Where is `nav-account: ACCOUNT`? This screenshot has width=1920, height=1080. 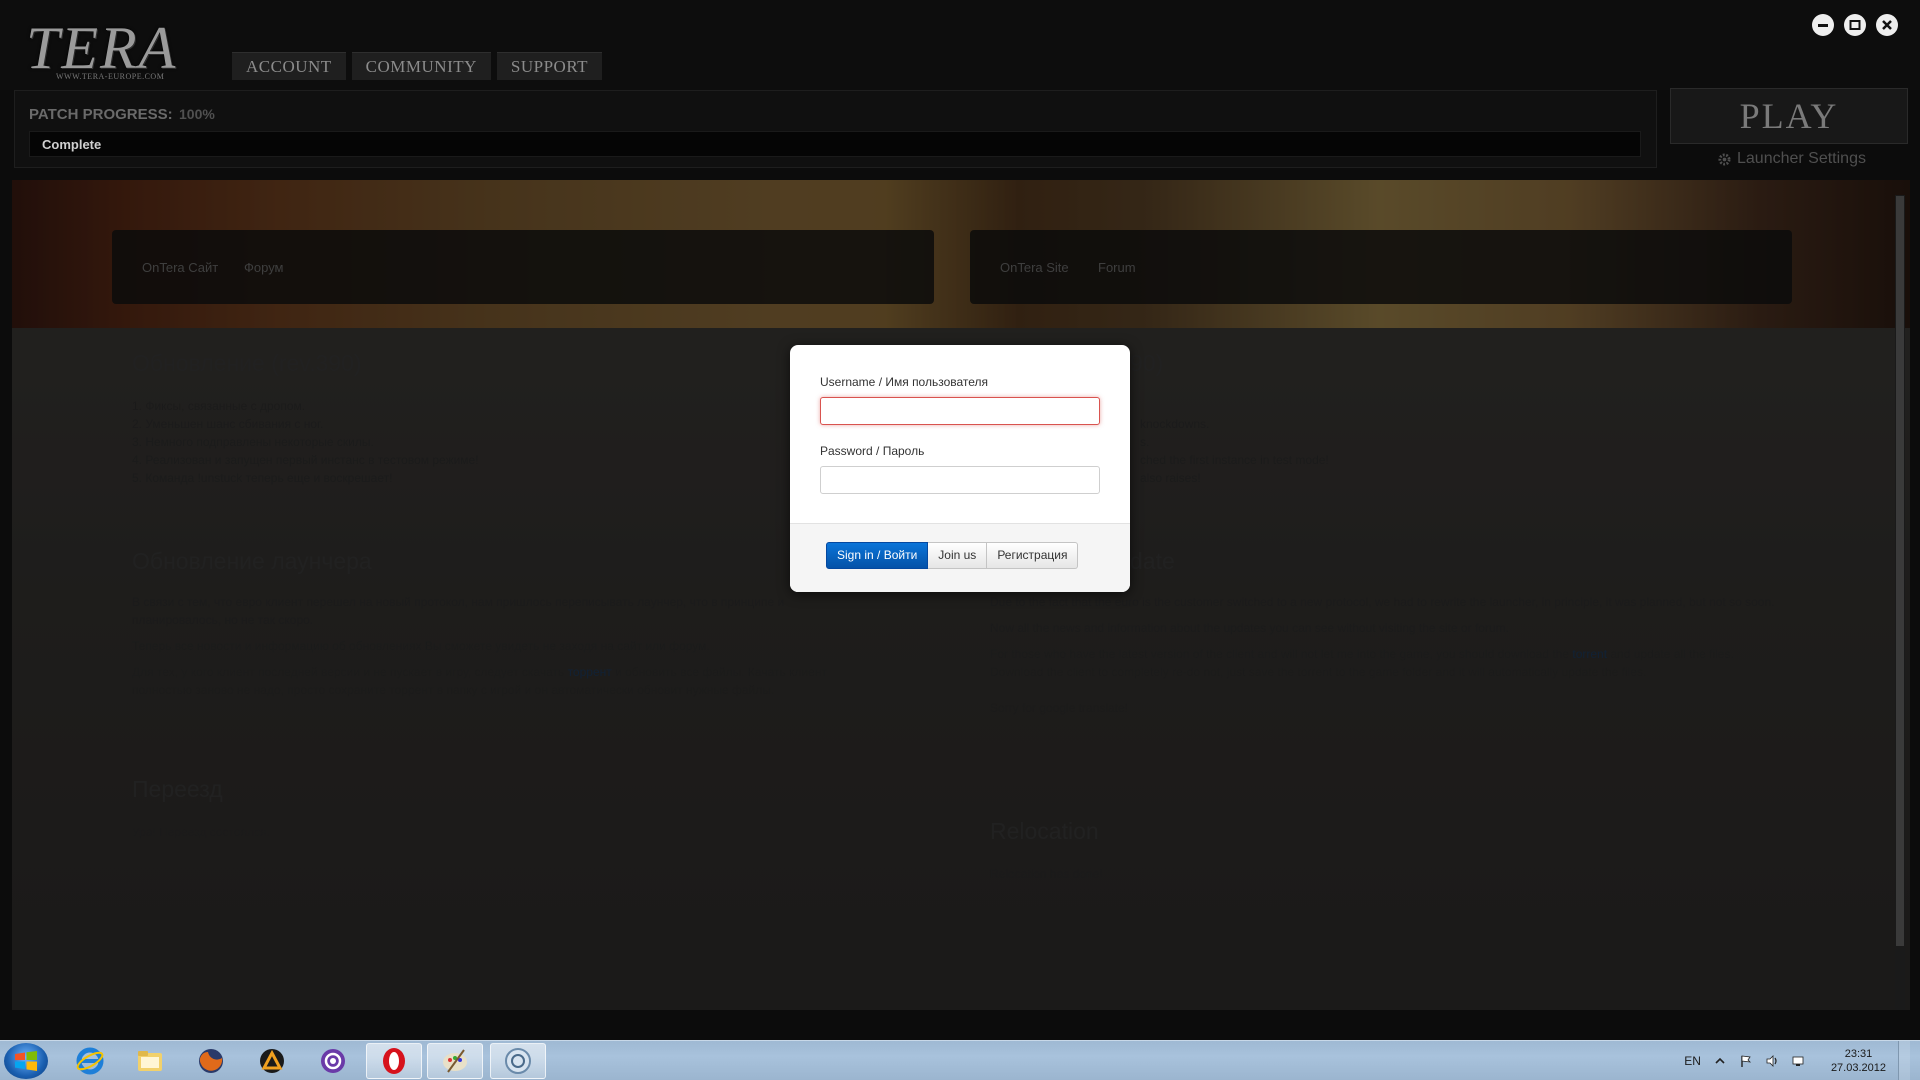 nav-account: ACCOUNT is located at coordinates (289, 66).